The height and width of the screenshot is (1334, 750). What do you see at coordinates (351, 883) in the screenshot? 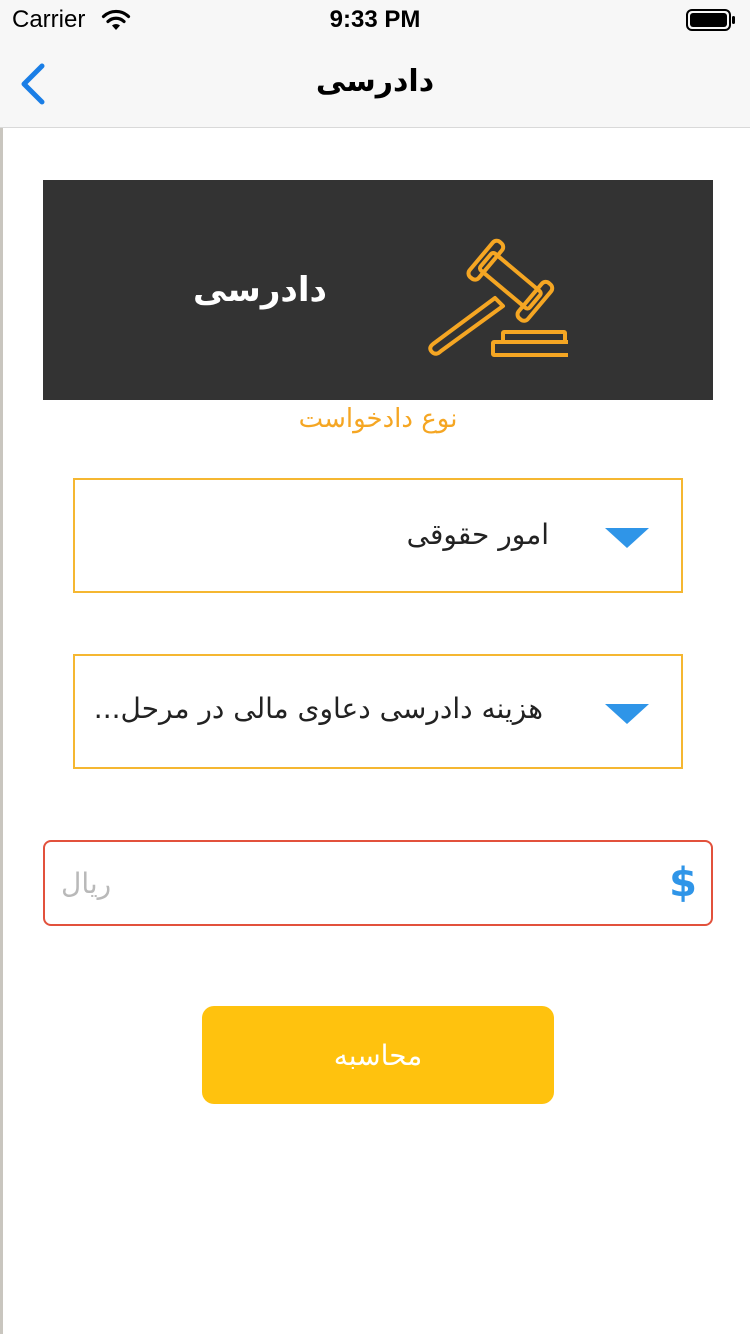
I see `amount-input` at bounding box center [351, 883].